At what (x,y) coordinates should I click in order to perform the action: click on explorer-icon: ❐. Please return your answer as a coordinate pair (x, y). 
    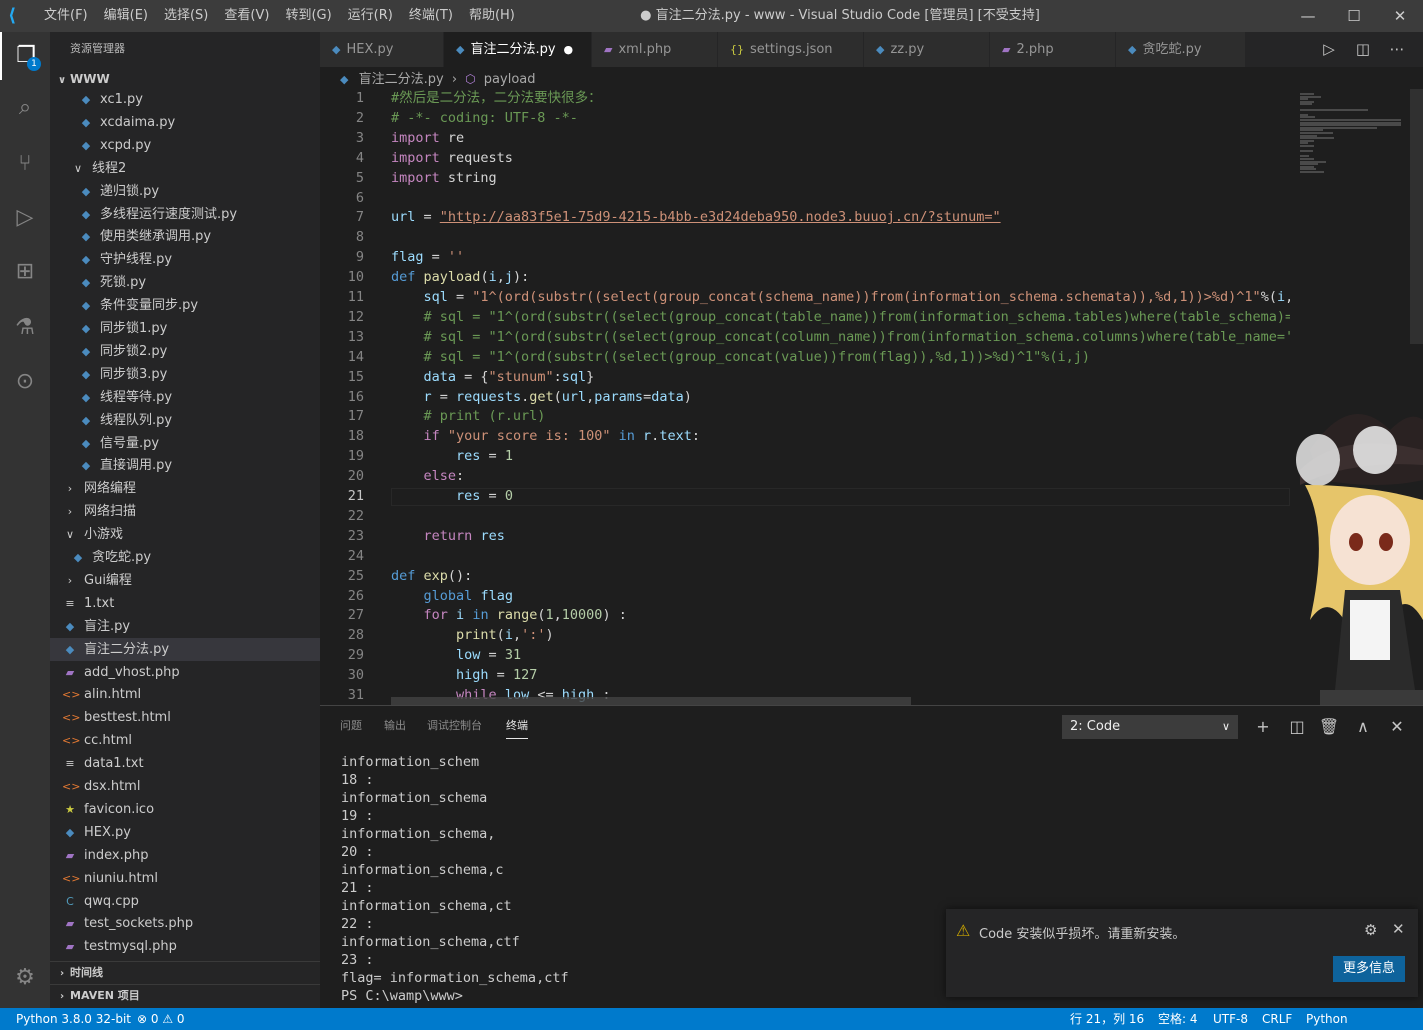
    Looking at the image, I should click on (25, 56).